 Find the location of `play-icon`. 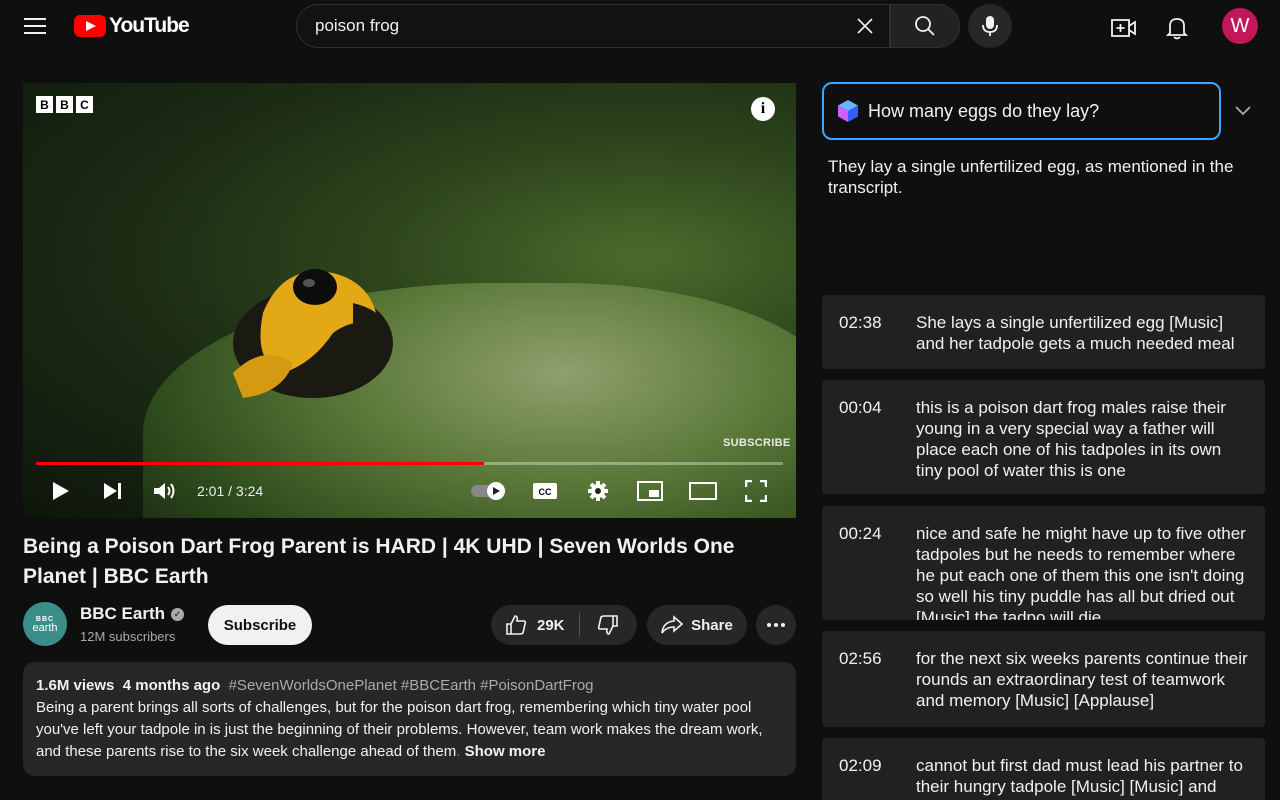

play-icon is located at coordinates (61, 491).